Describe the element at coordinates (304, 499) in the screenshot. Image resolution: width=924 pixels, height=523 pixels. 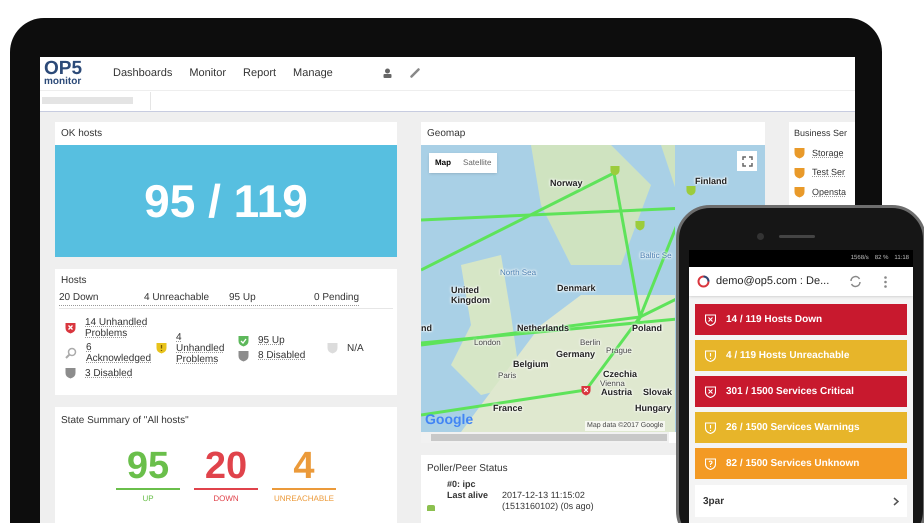
I see `state-label: UNREACHABLE` at that location.